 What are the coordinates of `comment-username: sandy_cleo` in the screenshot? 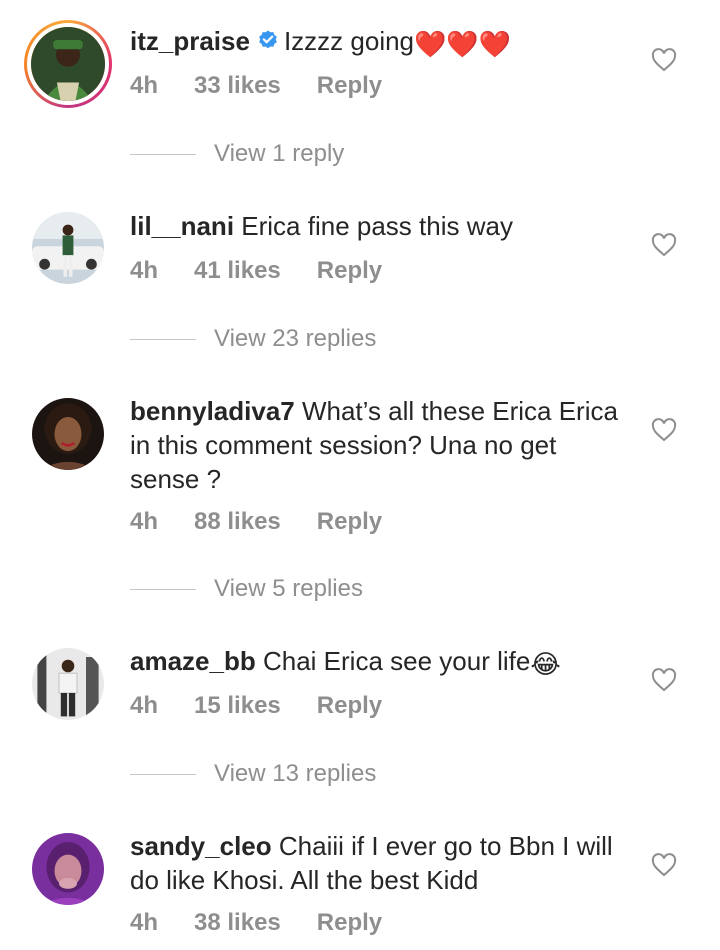 It's located at (201, 846).